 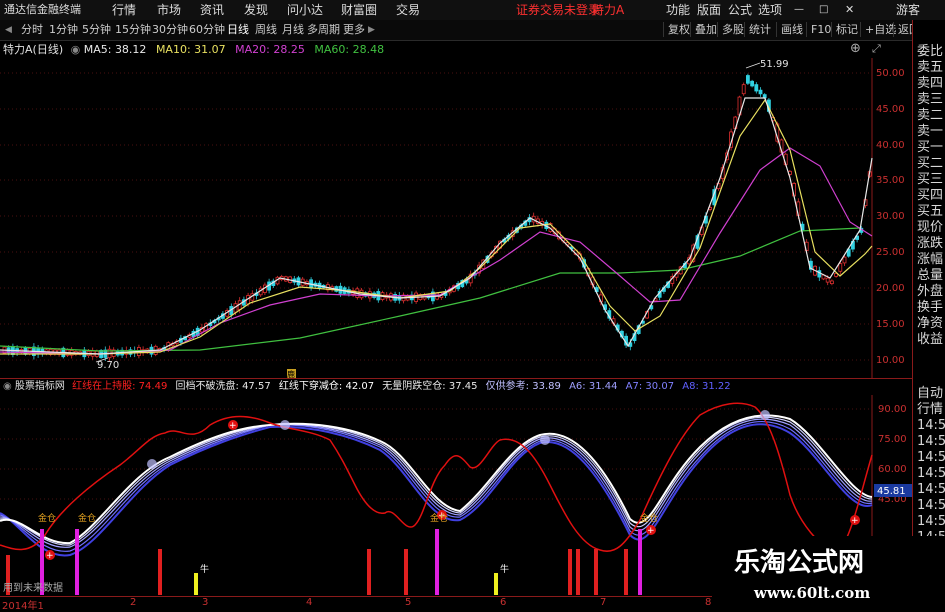 I want to click on side-label: 卖三, so click(x=930, y=99).